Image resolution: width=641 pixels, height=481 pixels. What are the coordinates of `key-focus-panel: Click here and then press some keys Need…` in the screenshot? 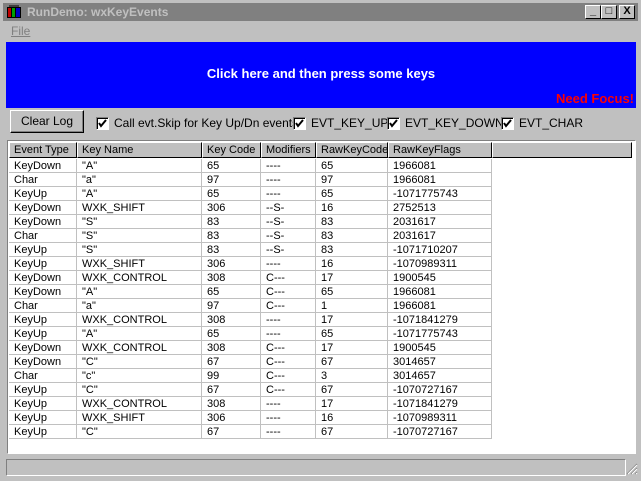 It's located at (321, 75).